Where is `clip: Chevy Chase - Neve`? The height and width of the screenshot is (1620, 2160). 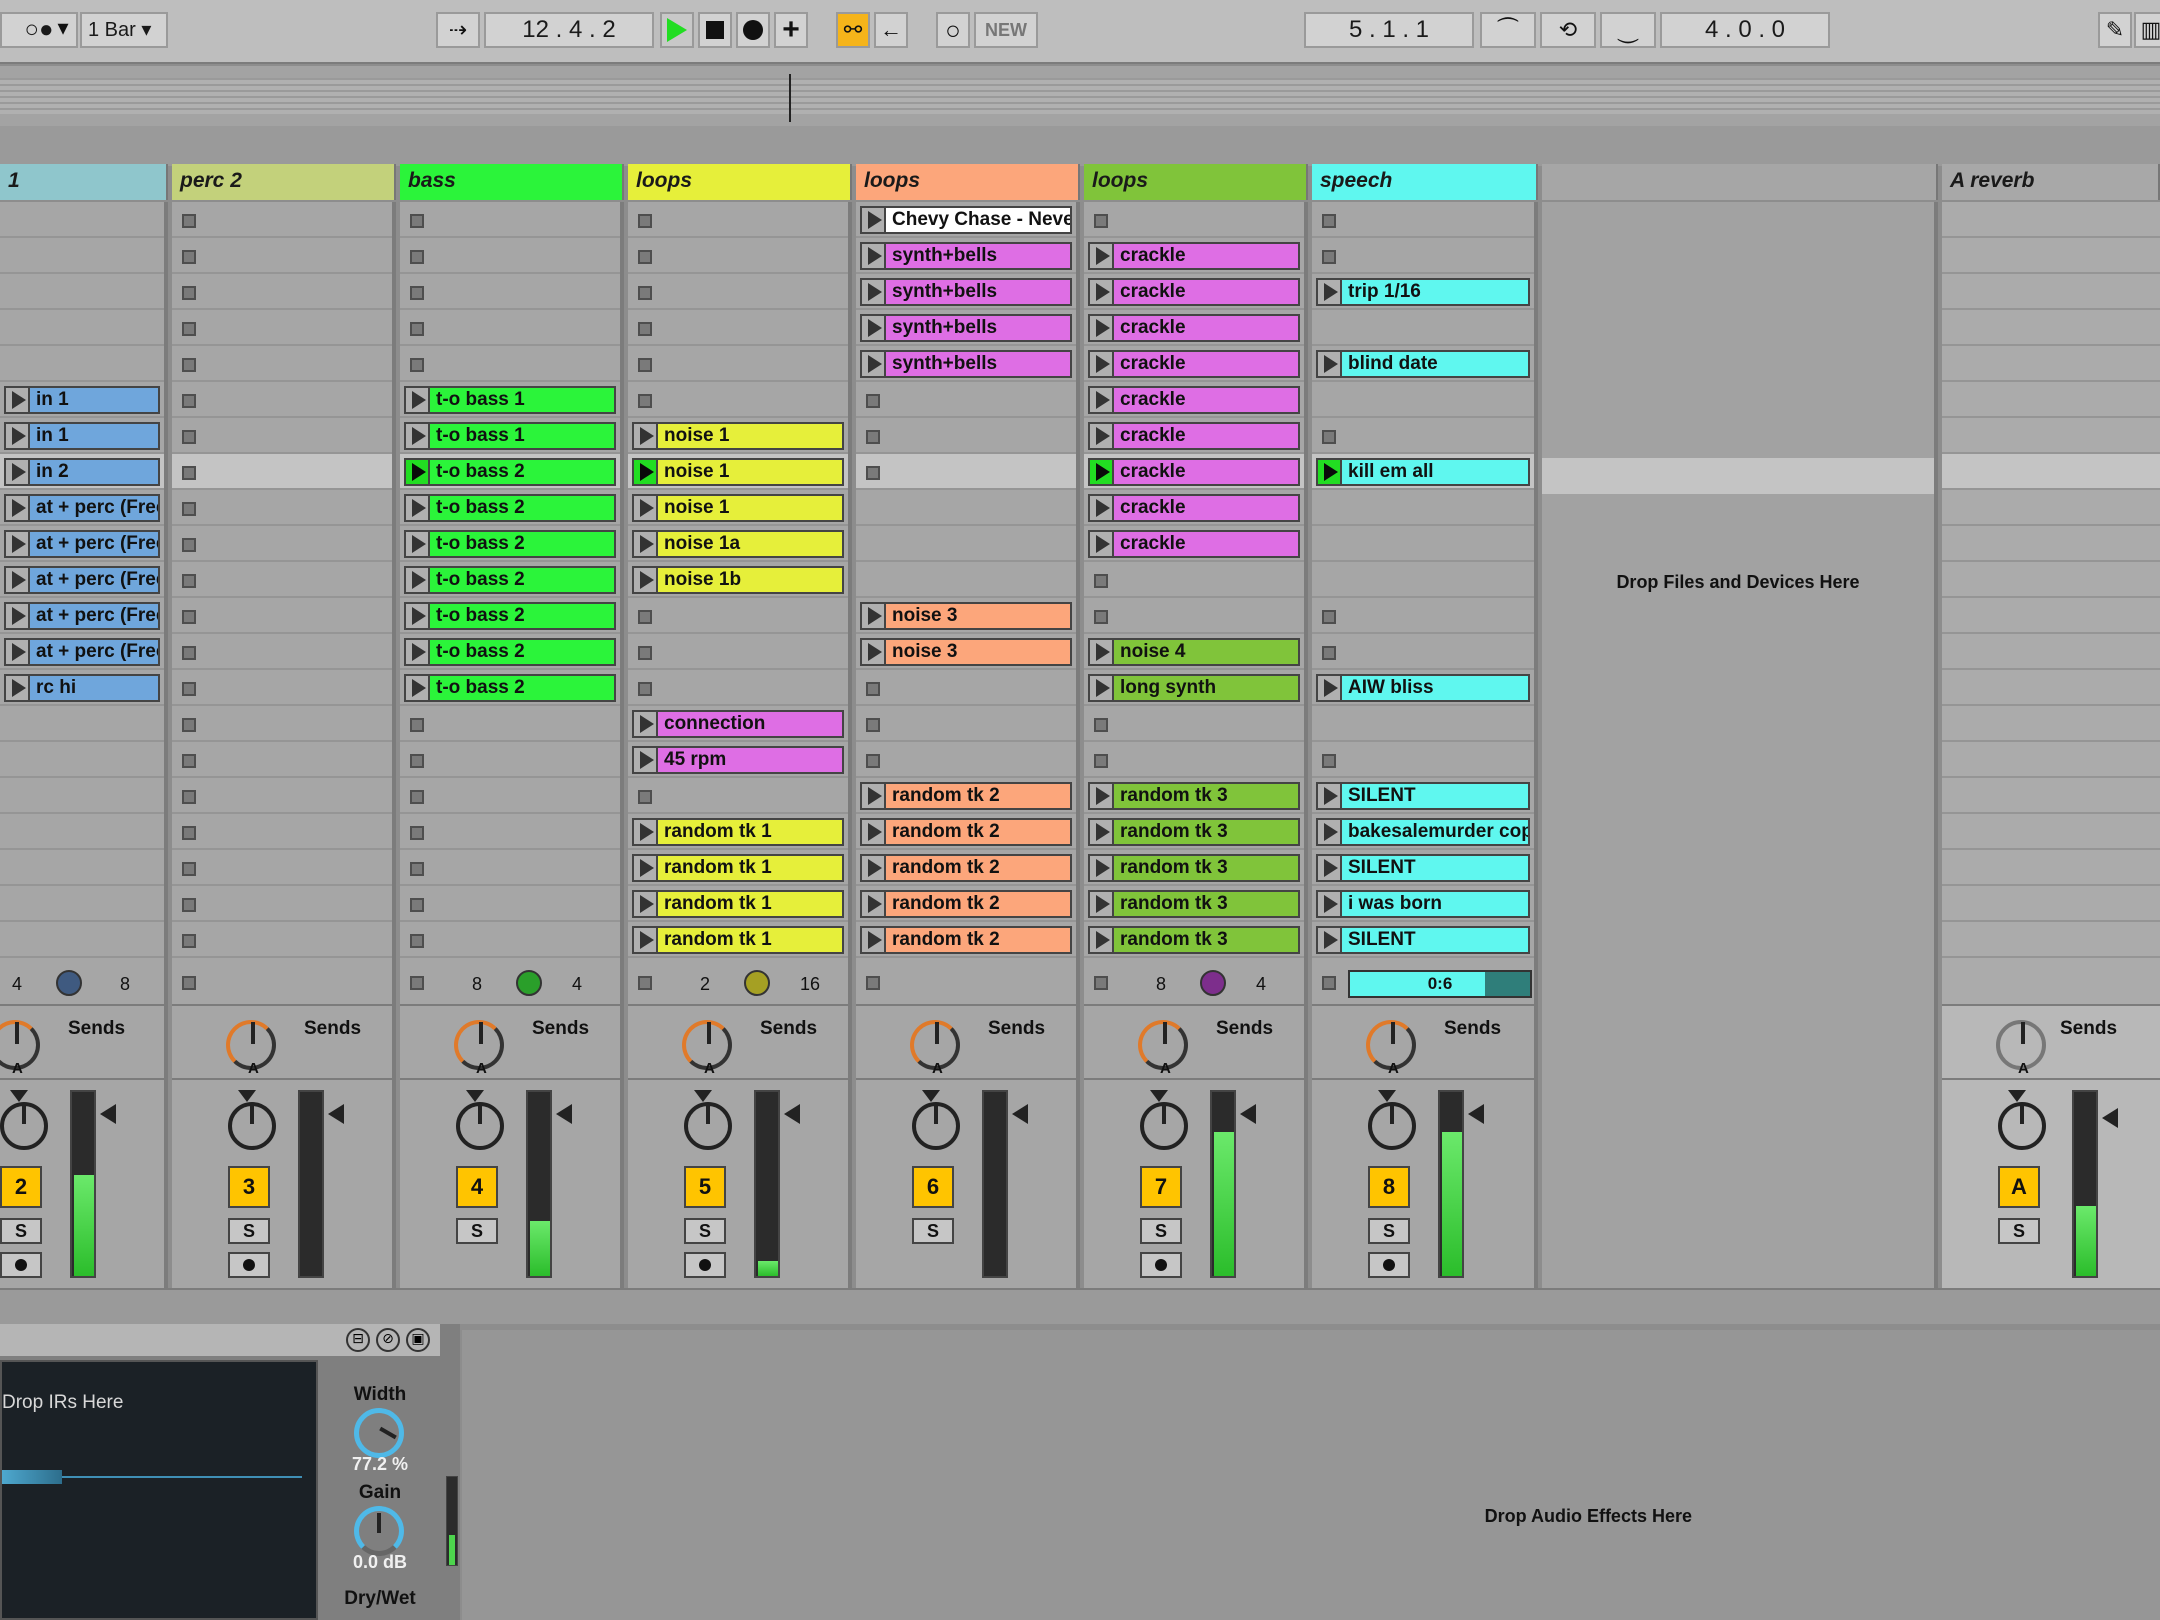
clip: Chevy Chase - Neve is located at coordinates (966, 220).